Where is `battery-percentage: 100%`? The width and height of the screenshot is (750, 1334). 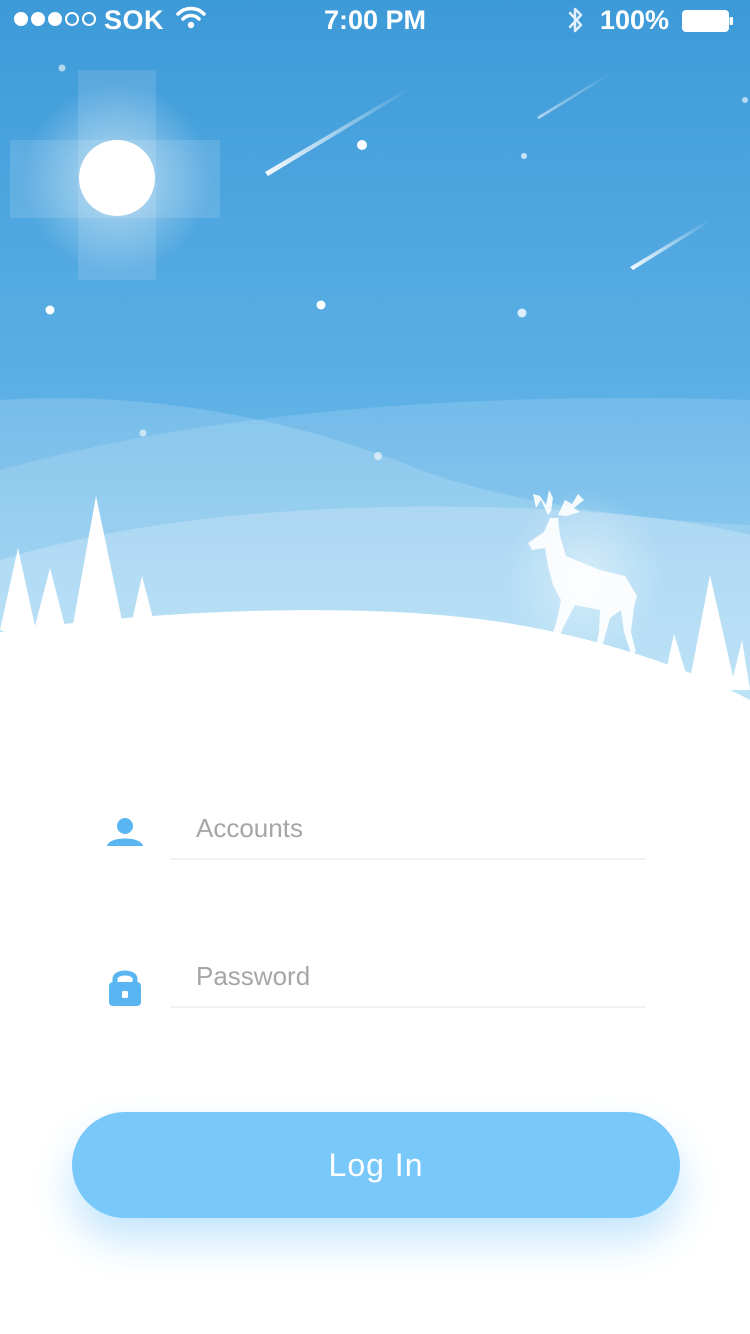 battery-percentage: 100% is located at coordinates (635, 20).